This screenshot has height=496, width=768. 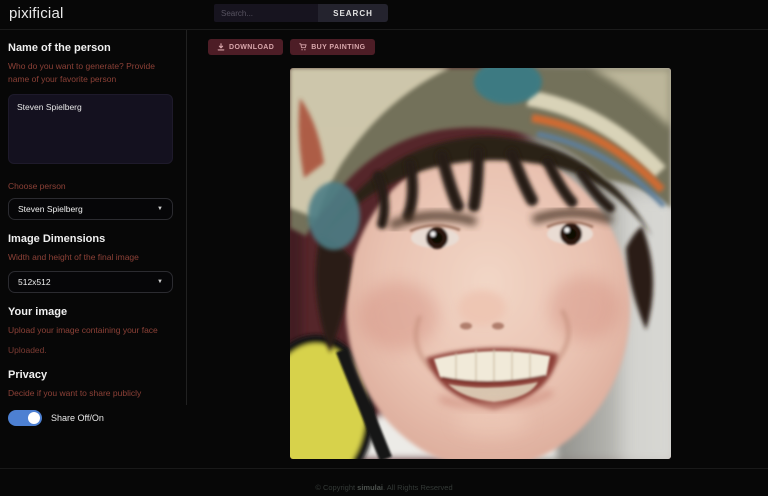 What do you see at coordinates (90, 128) in the screenshot?
I see `person-name-input: Steven Spielberg` at bounding box center [90, 128].